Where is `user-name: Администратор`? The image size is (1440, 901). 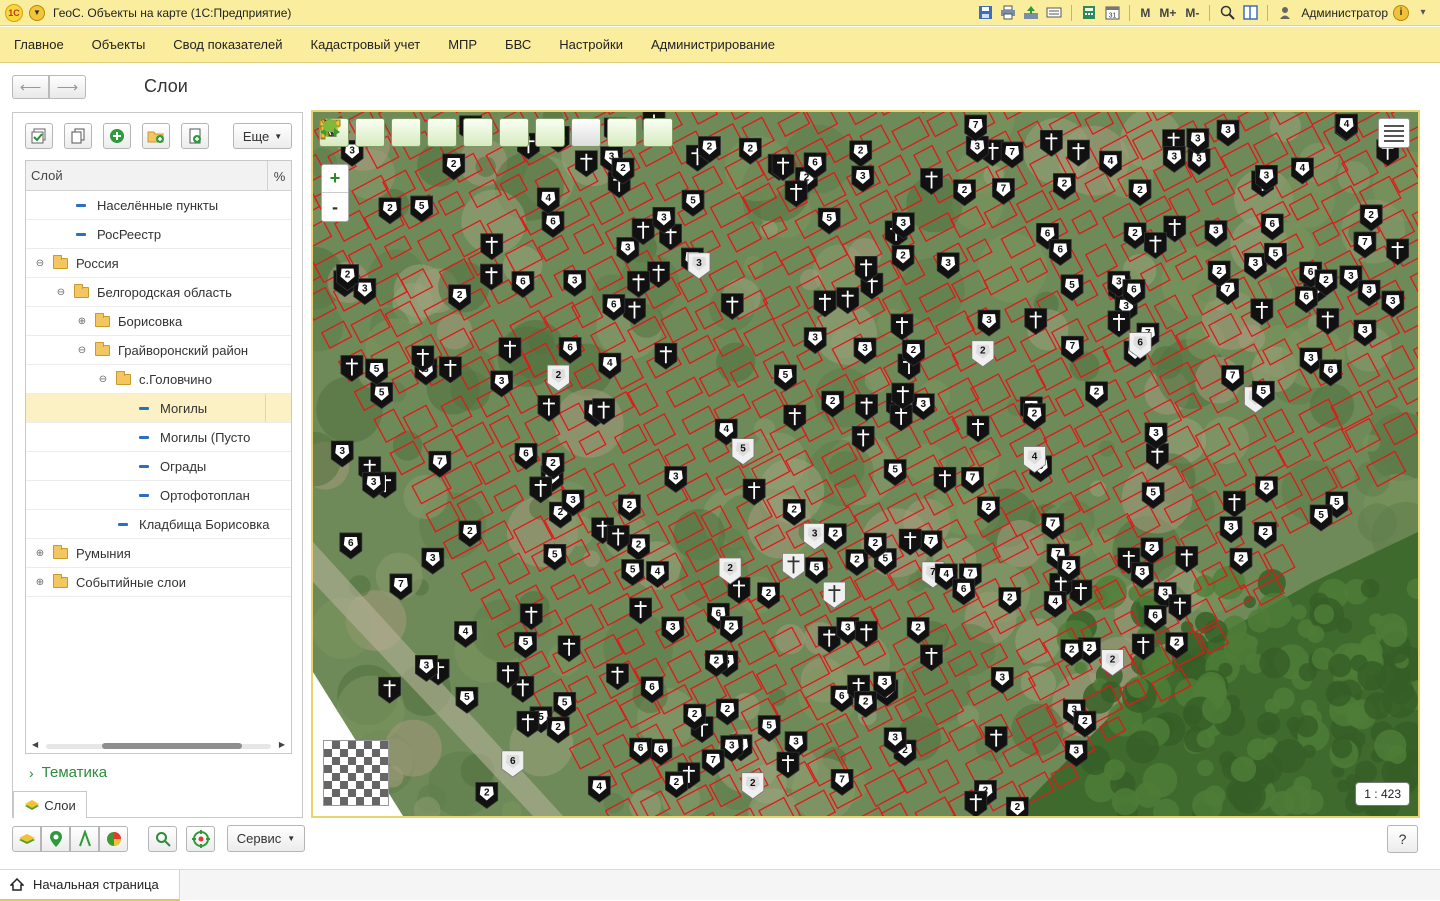
user-name: Администратор is located at coordinates (1344, 13).